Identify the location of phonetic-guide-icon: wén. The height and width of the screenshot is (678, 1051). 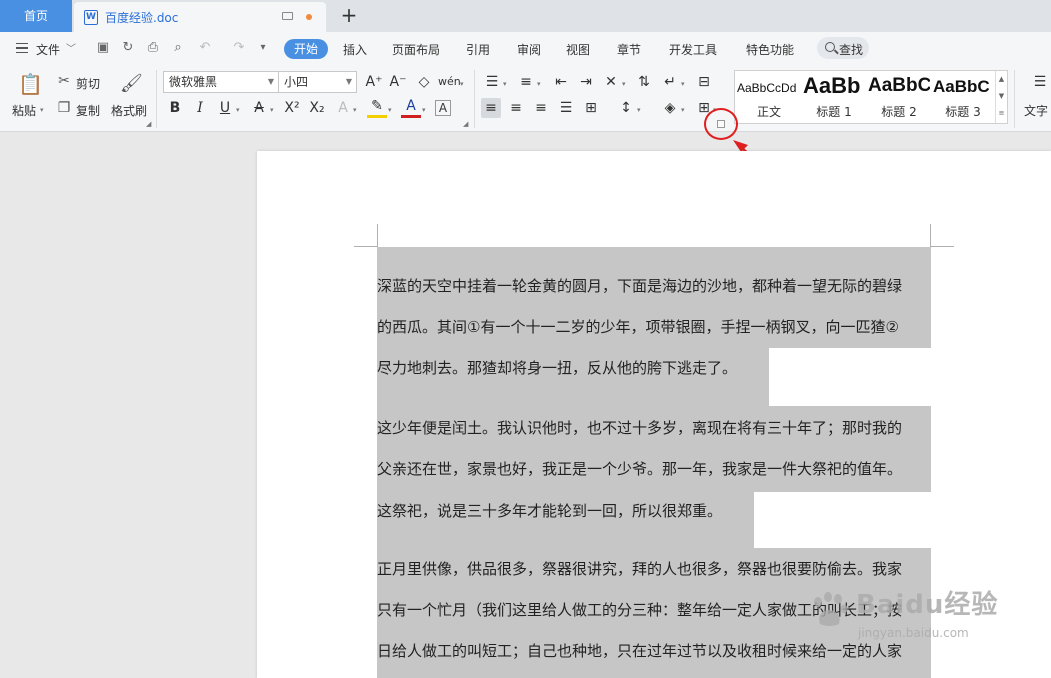
(449, 82).